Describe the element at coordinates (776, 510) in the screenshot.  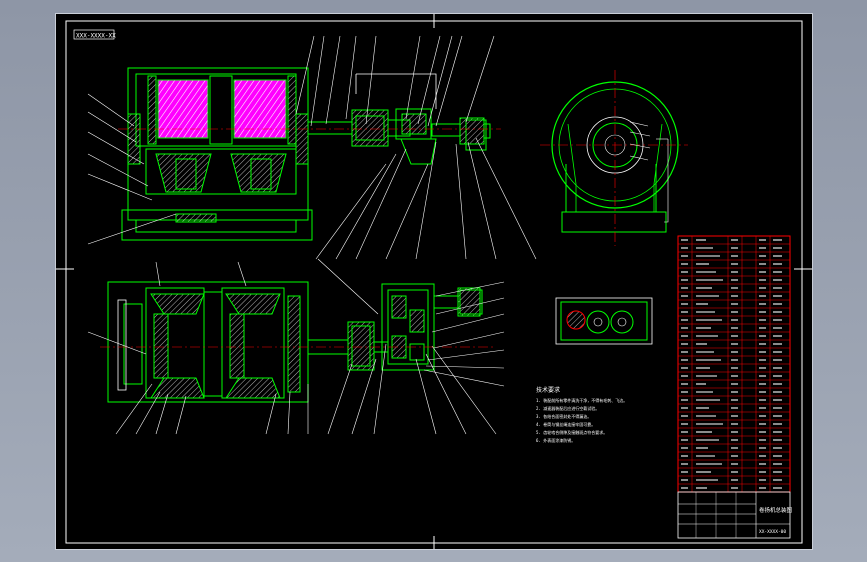
I see `title-block-name: 卷扬机总装图` at that location.